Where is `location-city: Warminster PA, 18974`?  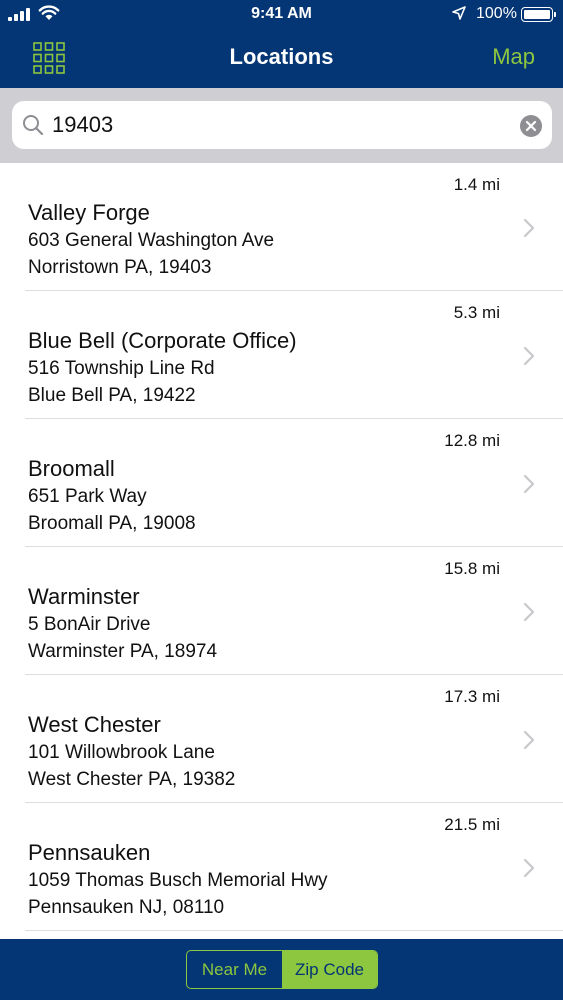
location-city: Warminster PA, 18974 is located at coordinates (123, 651).